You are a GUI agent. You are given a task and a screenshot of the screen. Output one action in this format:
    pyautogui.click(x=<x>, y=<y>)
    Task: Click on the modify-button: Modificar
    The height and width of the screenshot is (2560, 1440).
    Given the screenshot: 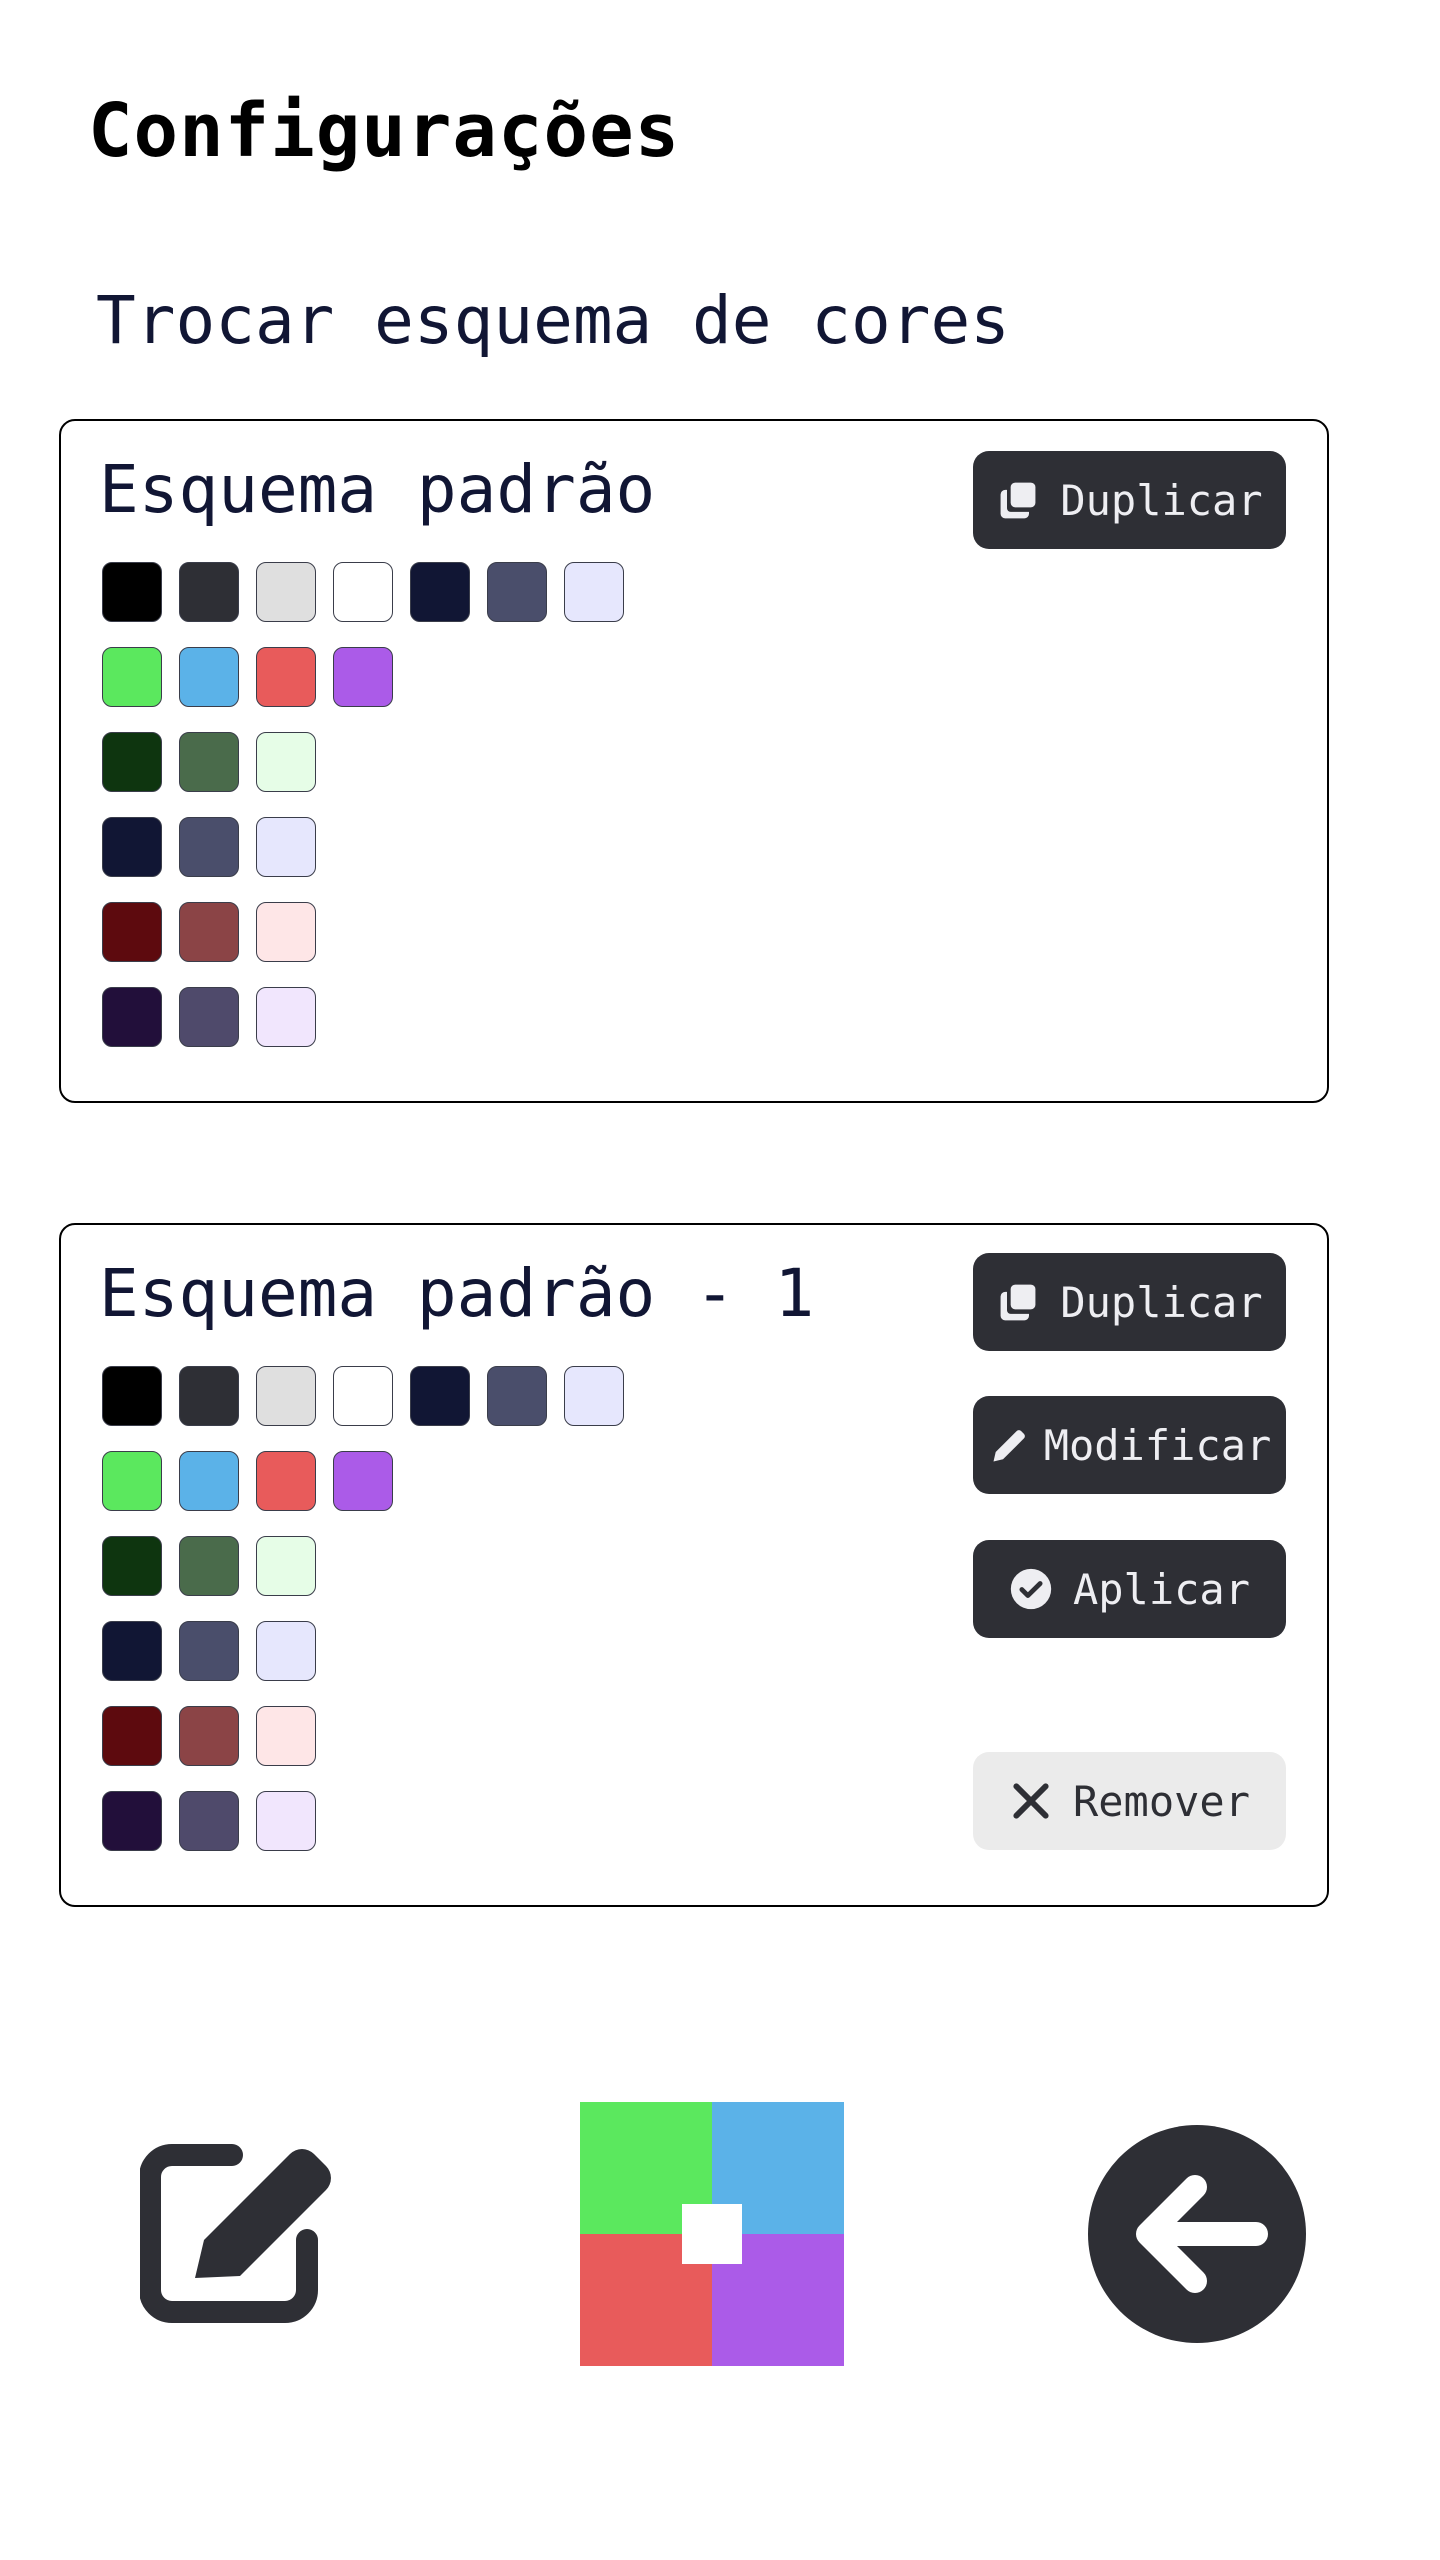 What is the action you would take?
    pyautogui.click(x=1129, y=1445)
    